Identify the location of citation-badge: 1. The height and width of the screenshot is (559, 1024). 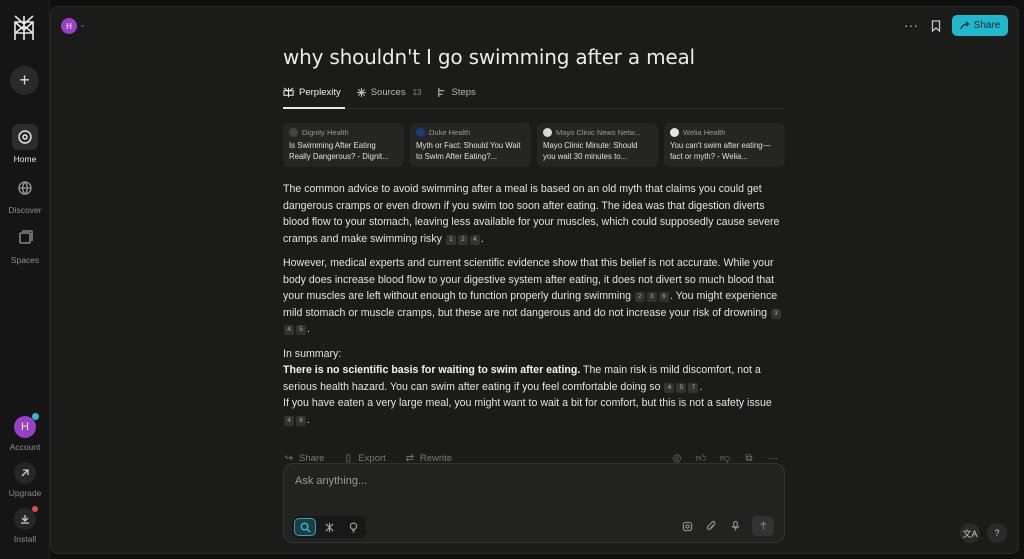
(450, 239).